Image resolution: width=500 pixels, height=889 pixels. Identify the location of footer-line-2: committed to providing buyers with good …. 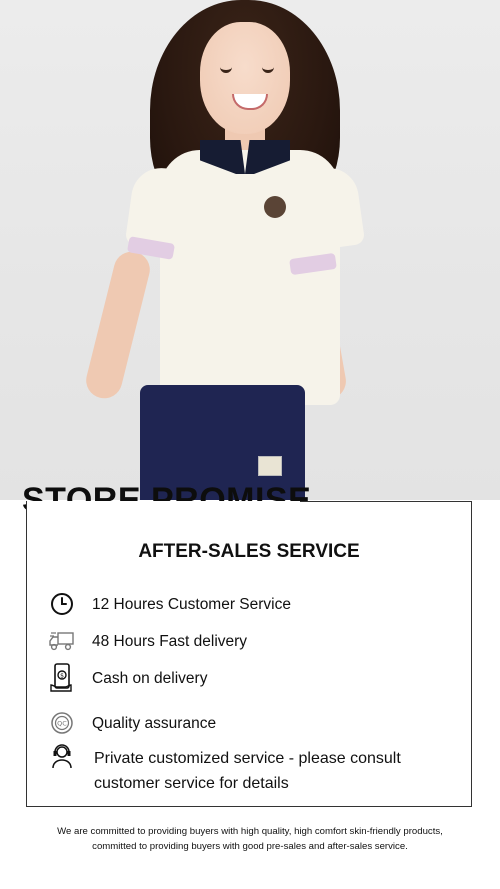
(250, 846).